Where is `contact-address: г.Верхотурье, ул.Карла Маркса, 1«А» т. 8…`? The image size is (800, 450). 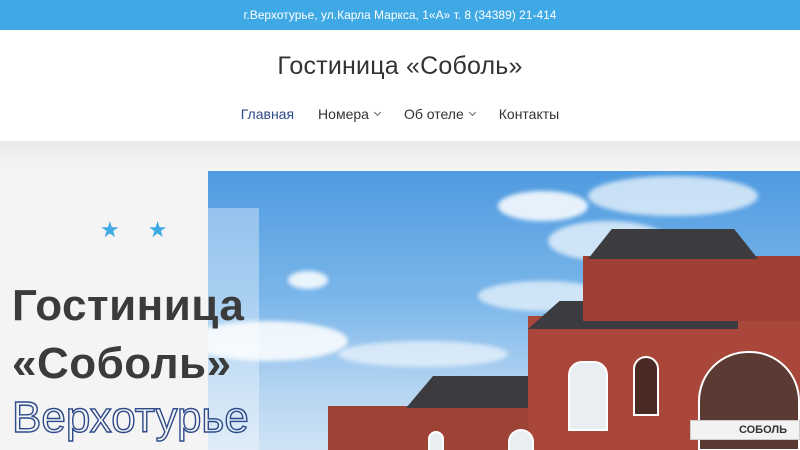
contact-address: г.Верхотурье, ул.Карла Маркса, 1«А» т. 8… is located at coordinates (400, 15).